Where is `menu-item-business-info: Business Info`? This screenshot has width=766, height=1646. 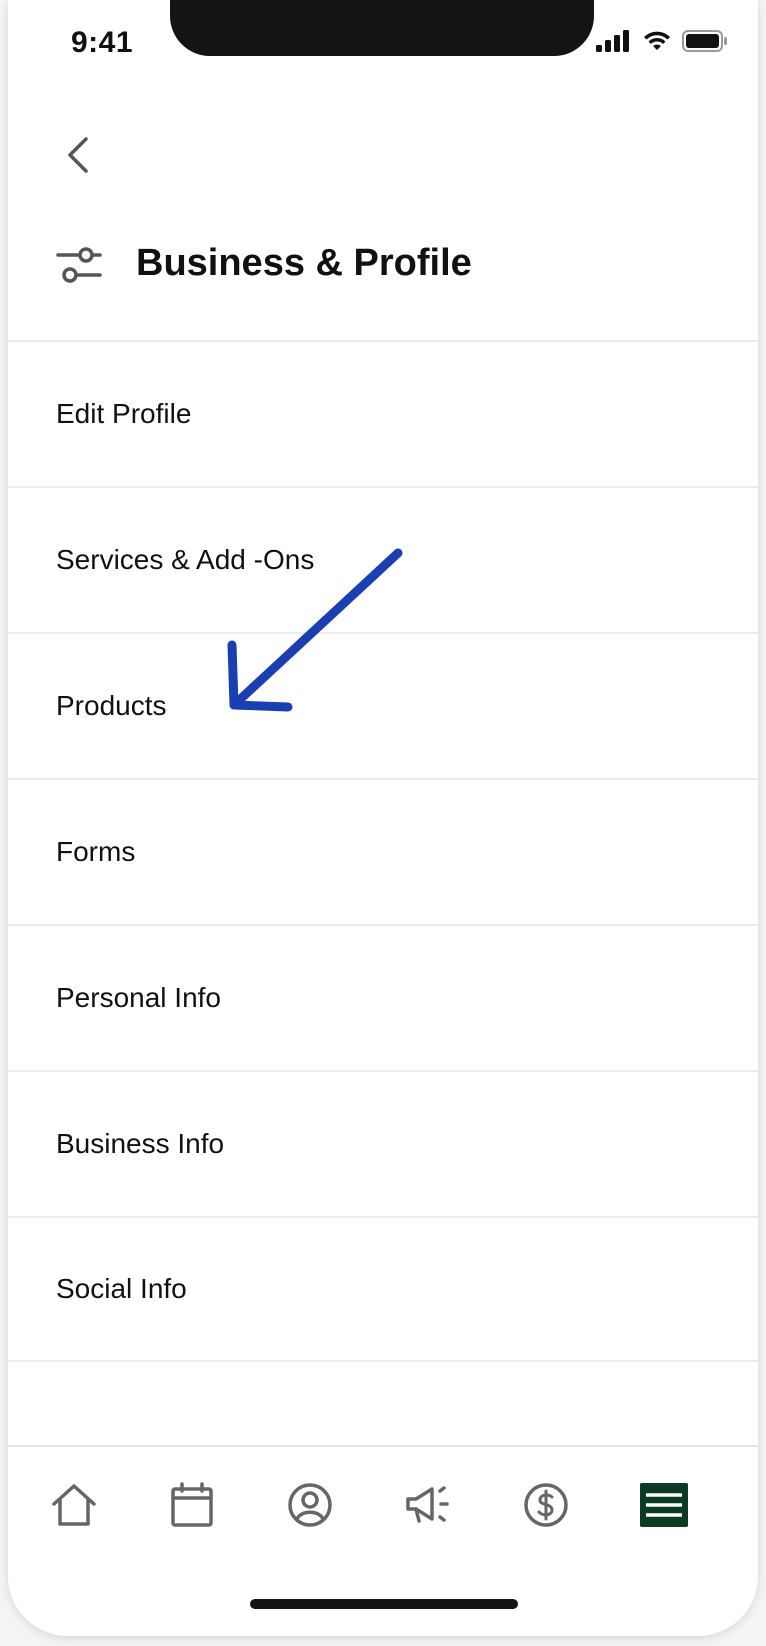 menu-item-business-info: Business Info is located at coordinates (383, 1143).